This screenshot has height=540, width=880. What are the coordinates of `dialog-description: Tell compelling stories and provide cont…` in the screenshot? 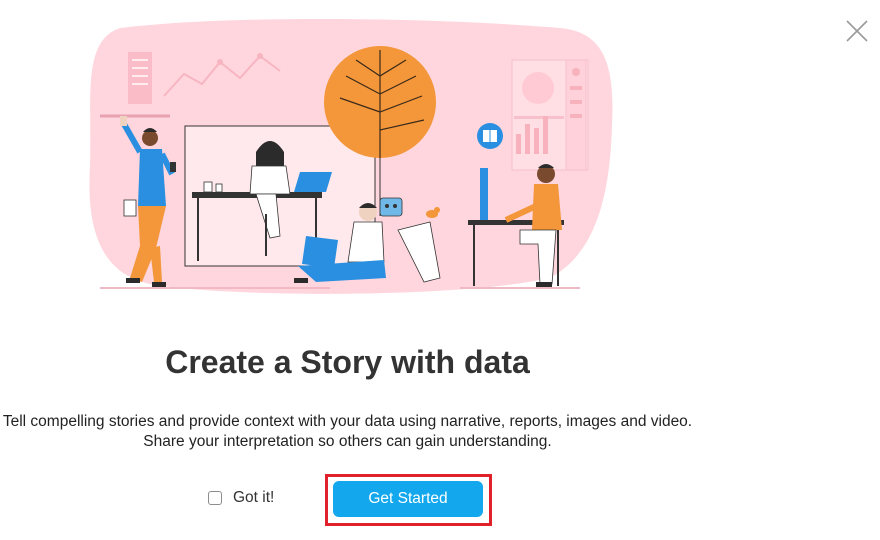 It's located at (347, 432).